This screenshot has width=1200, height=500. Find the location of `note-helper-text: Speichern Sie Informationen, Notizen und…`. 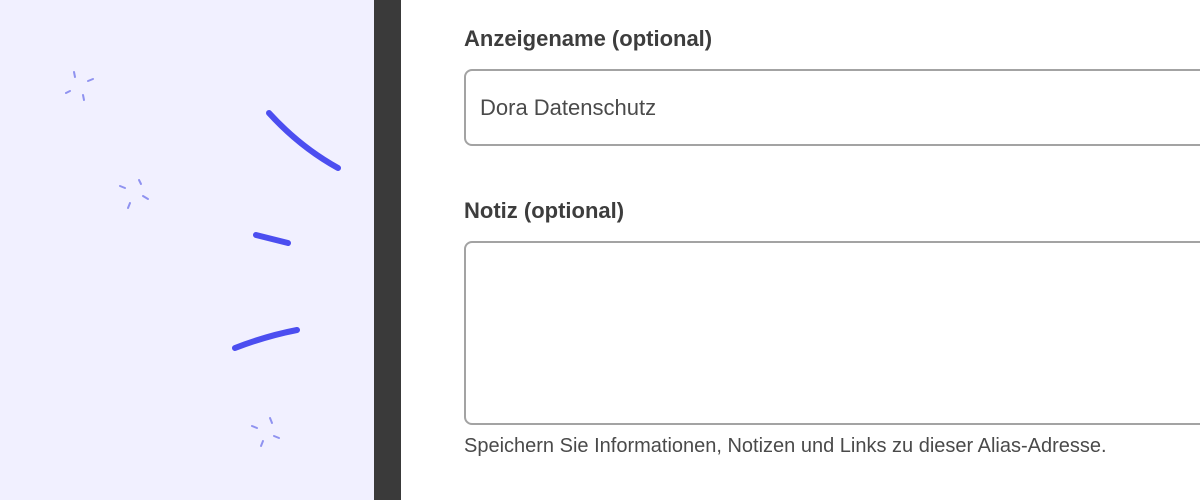

note-helper-text: Speichern Sie Informationen, Notizen und… is located at coordinates (785, 446).